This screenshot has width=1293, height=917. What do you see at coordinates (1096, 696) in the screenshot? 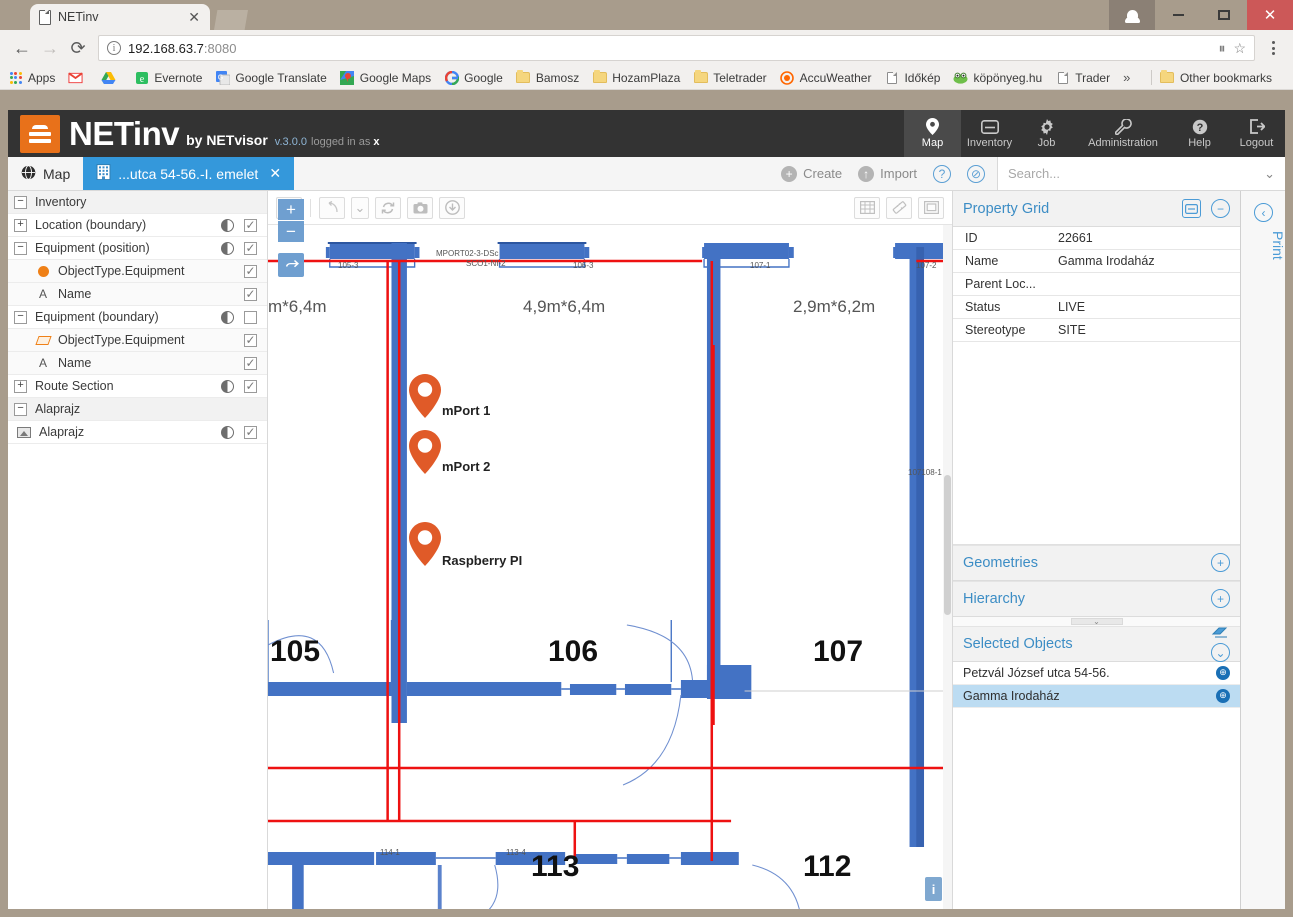
I see `selected-object-row: Gamma Irodaház ⊕` at bounding box center [1096, 696].